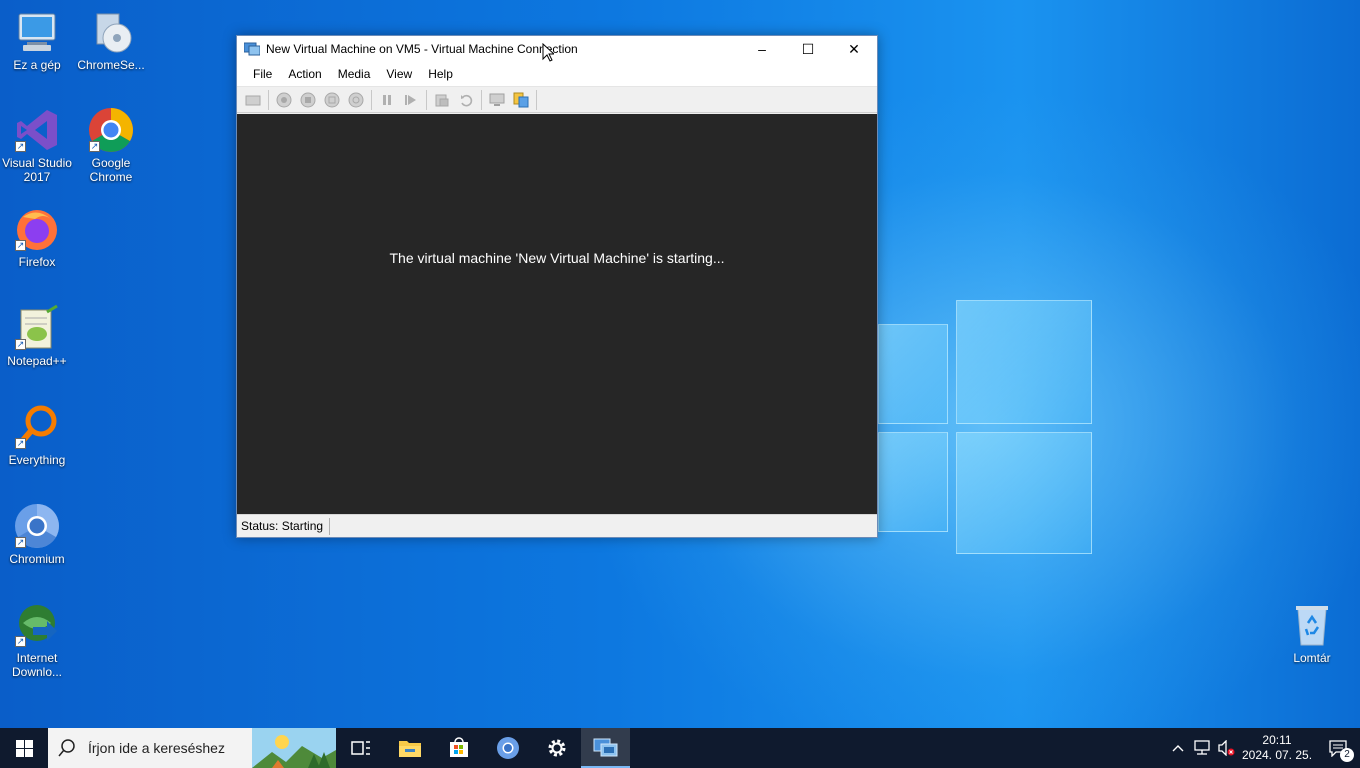 The height and width of the screenshot is (768, 1360). I want to click on everything-search-icon: ↗, so click(37, 427).